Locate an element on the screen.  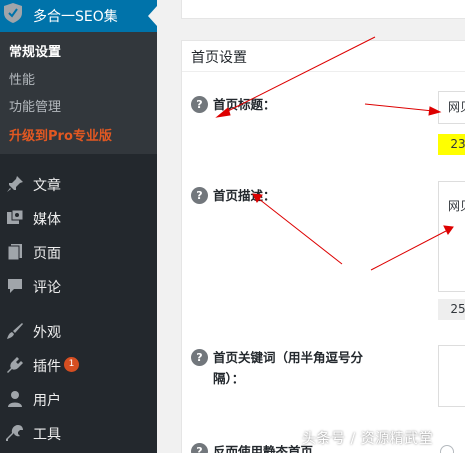
menu-label: 文章 is located at coordinates (47, 186).